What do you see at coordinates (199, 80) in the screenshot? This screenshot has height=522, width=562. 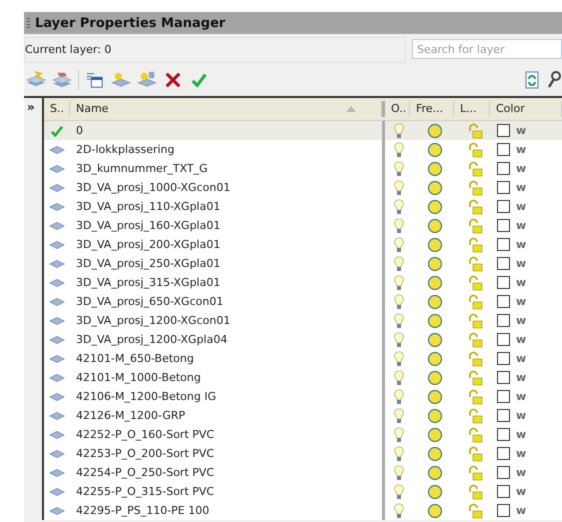 I see `check-icon` at bounding box center [199, 80].